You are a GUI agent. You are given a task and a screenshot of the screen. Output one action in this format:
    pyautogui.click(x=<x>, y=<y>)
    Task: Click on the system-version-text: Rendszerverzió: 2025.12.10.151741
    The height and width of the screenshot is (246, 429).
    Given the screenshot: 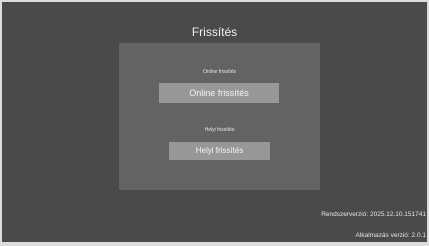 What is the action you would take?
    pyautogui.click(x=373, y=214)
    